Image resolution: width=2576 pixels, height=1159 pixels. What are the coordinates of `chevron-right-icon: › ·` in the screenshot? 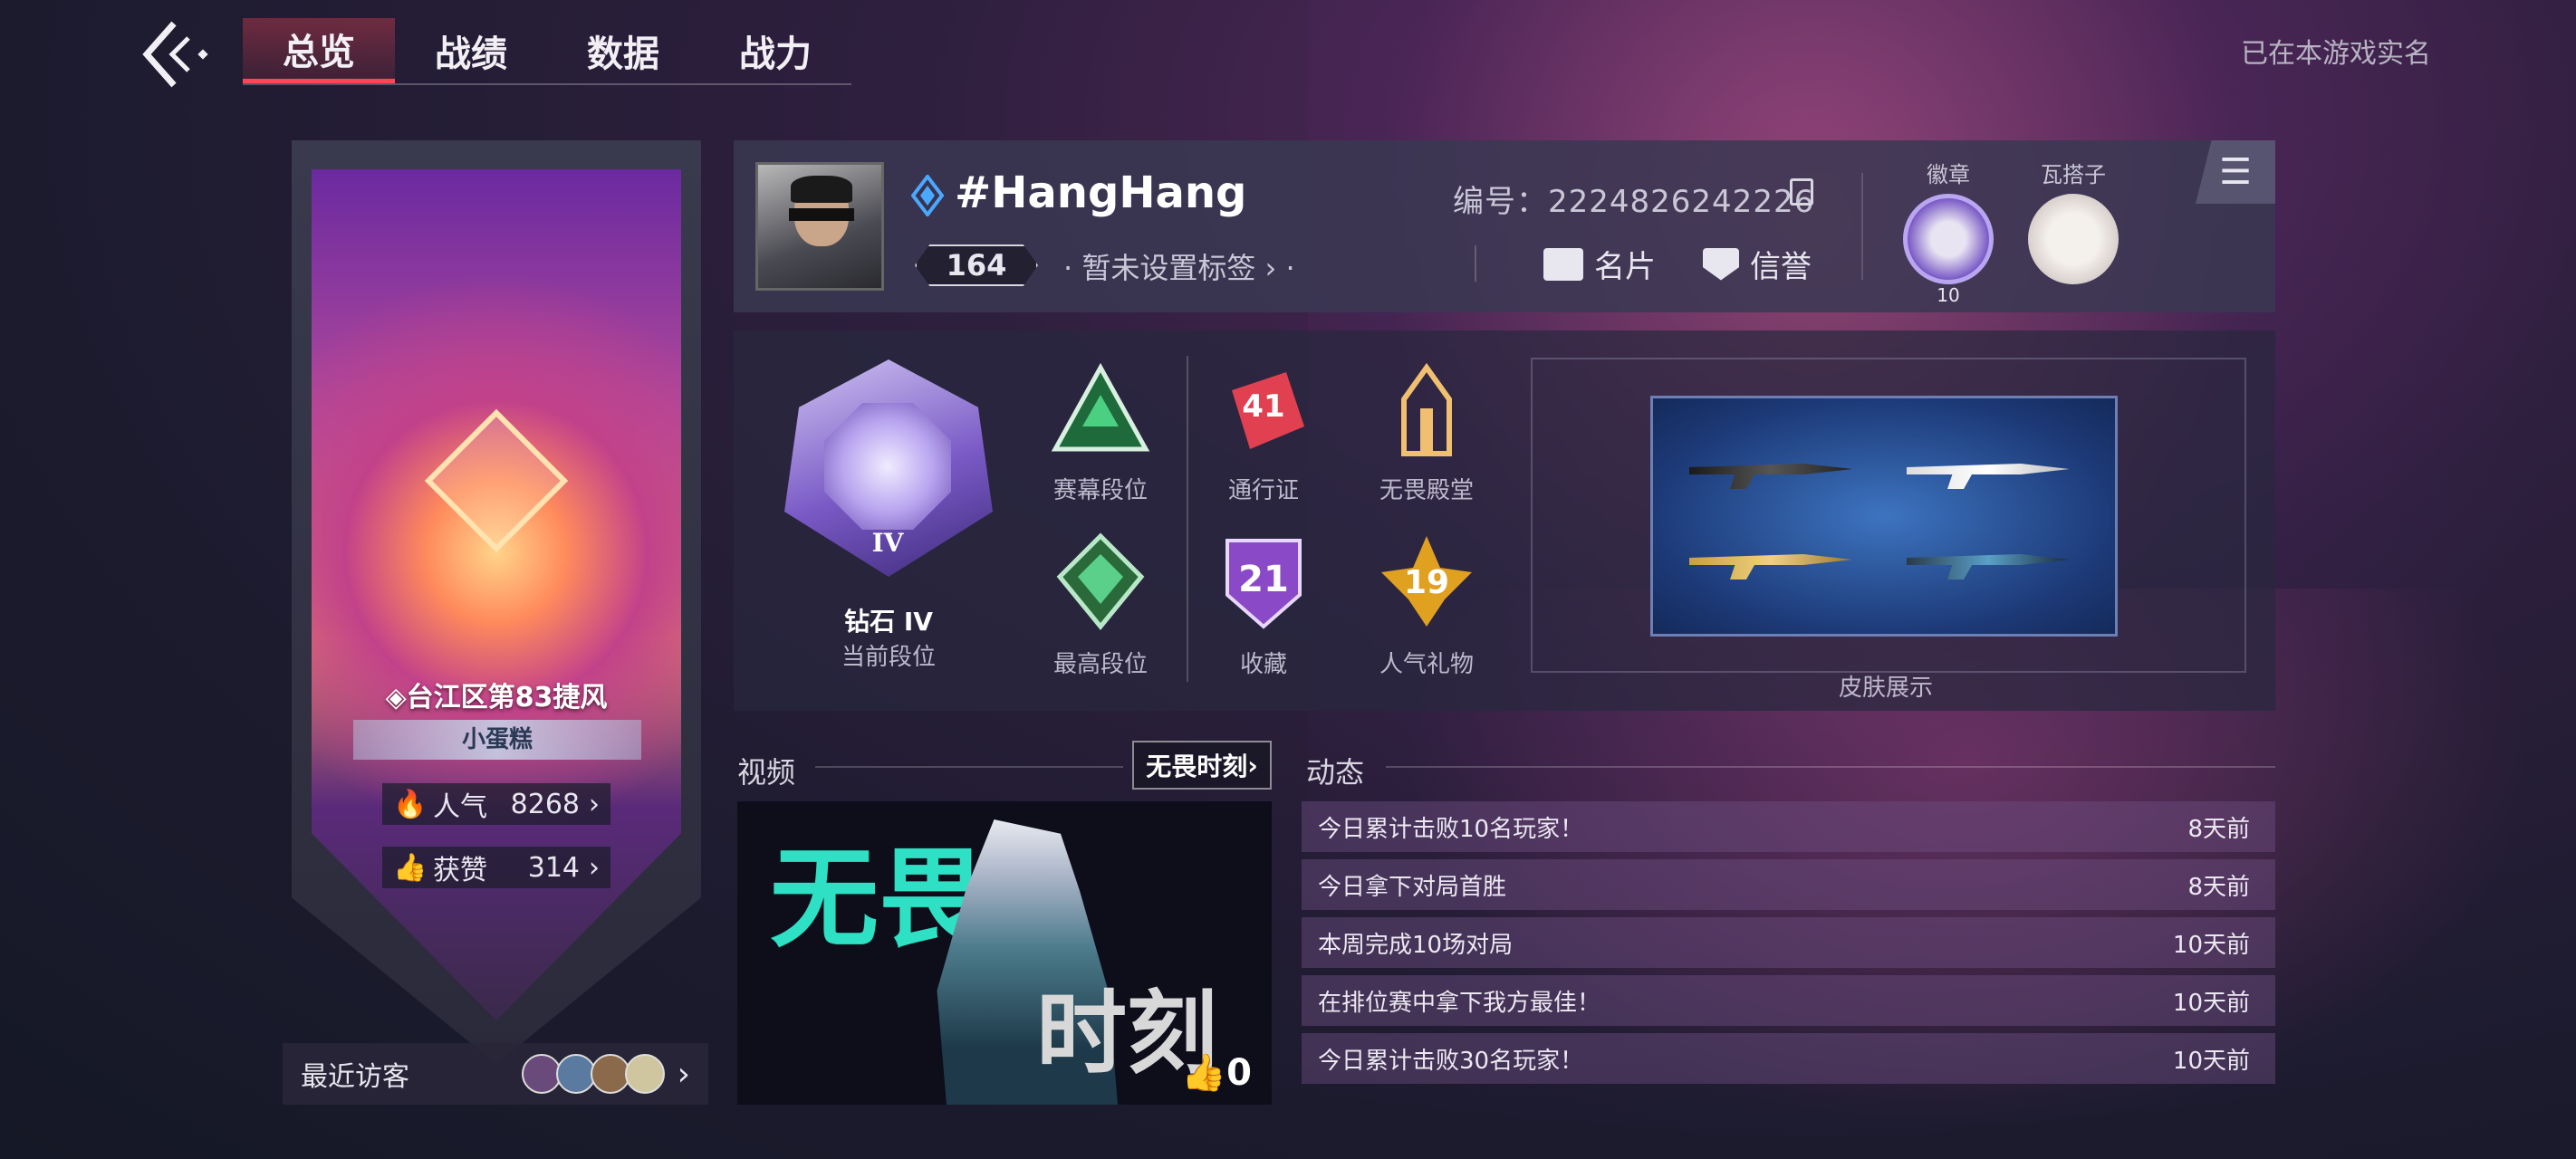 It's located at (1279, 268).